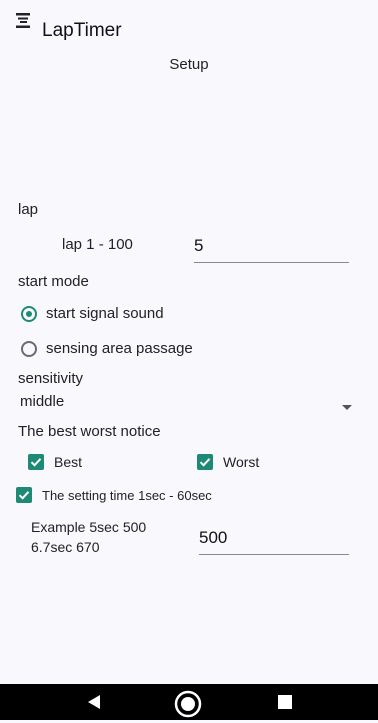 This screenshot has height=723, width=378. Describe the element at coordinates (347, 407) in the screenshot. I see `dropdown-arrow-icon` at that location.